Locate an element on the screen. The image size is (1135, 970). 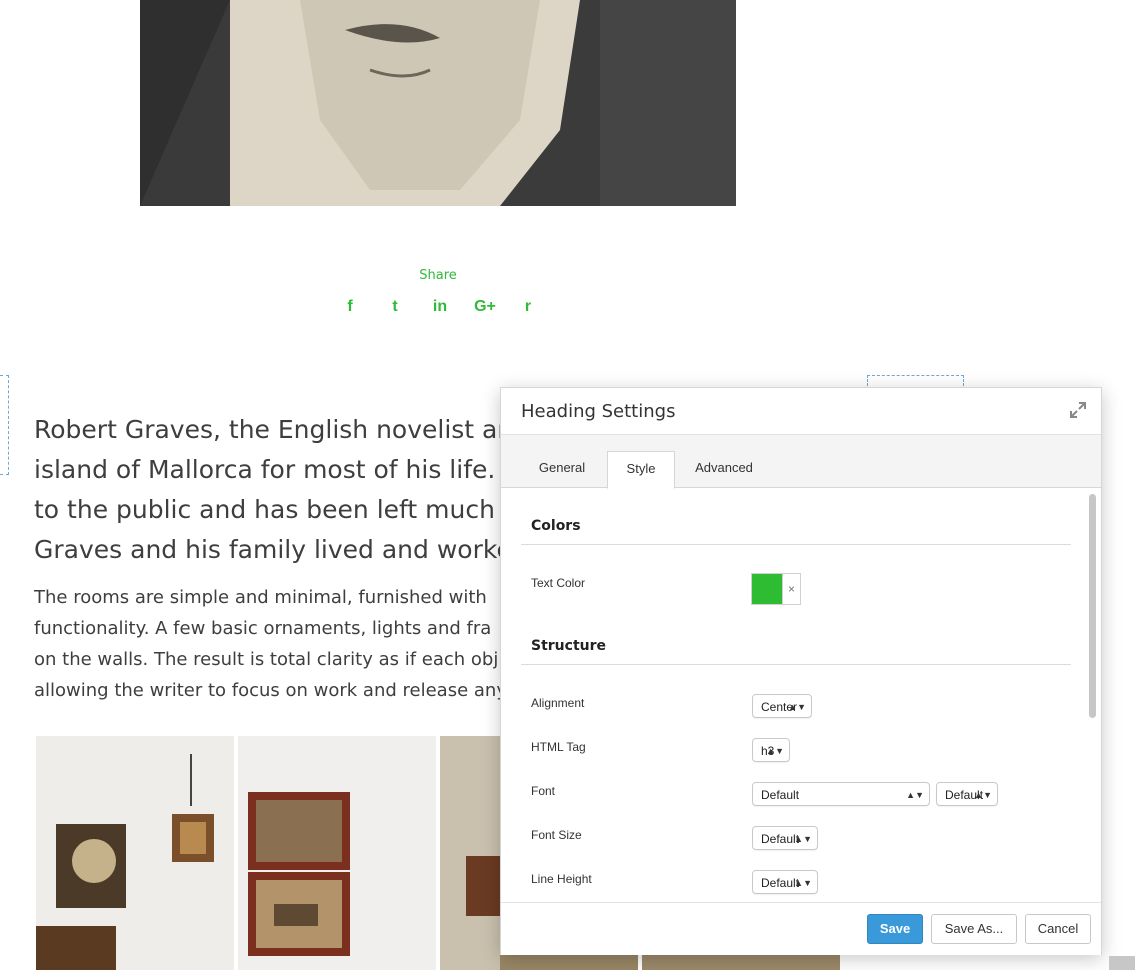
share-title: Share is located at coordinates (438, 275).